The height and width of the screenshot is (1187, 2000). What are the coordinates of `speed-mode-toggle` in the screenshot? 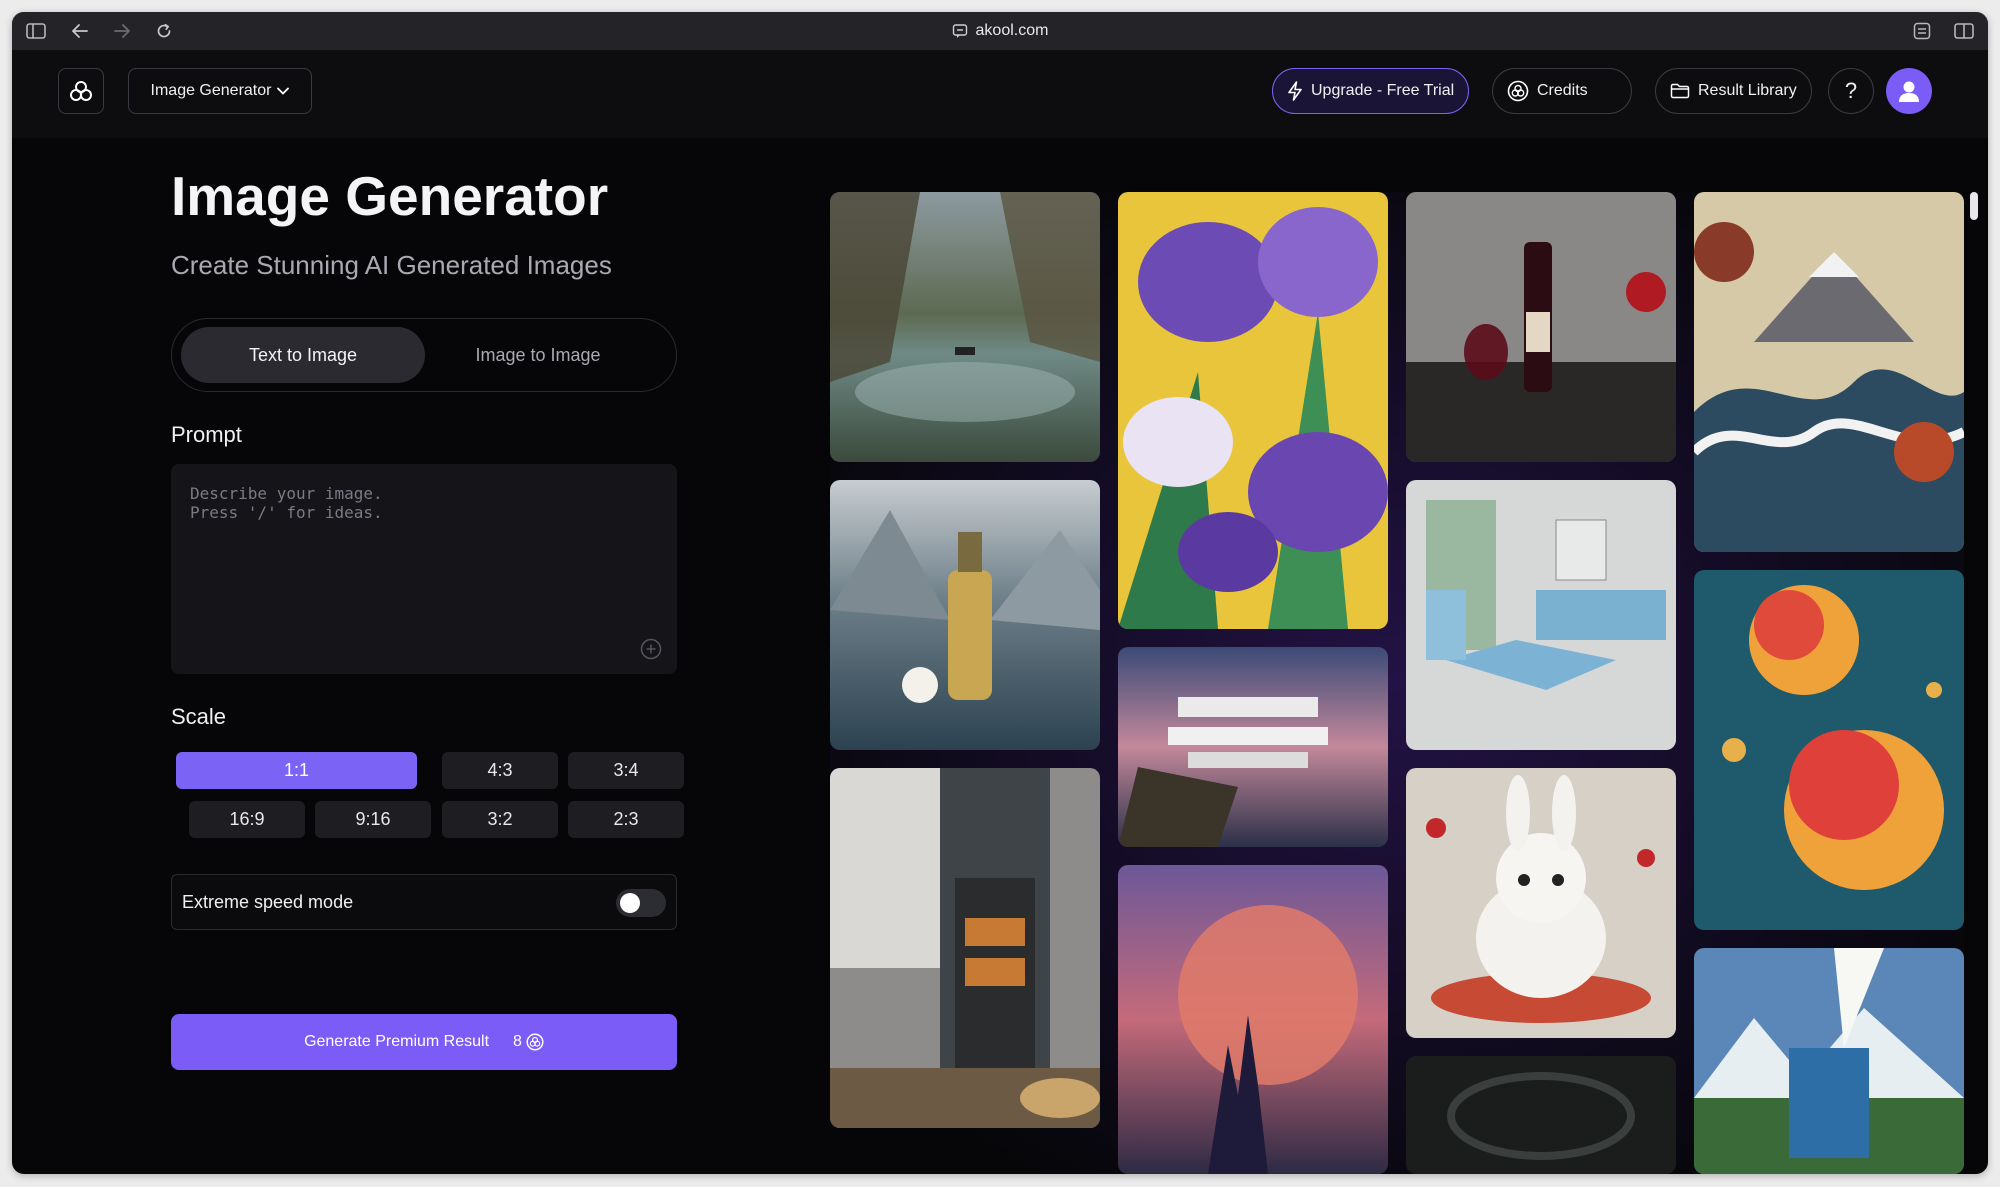 It's located at (641, 903).